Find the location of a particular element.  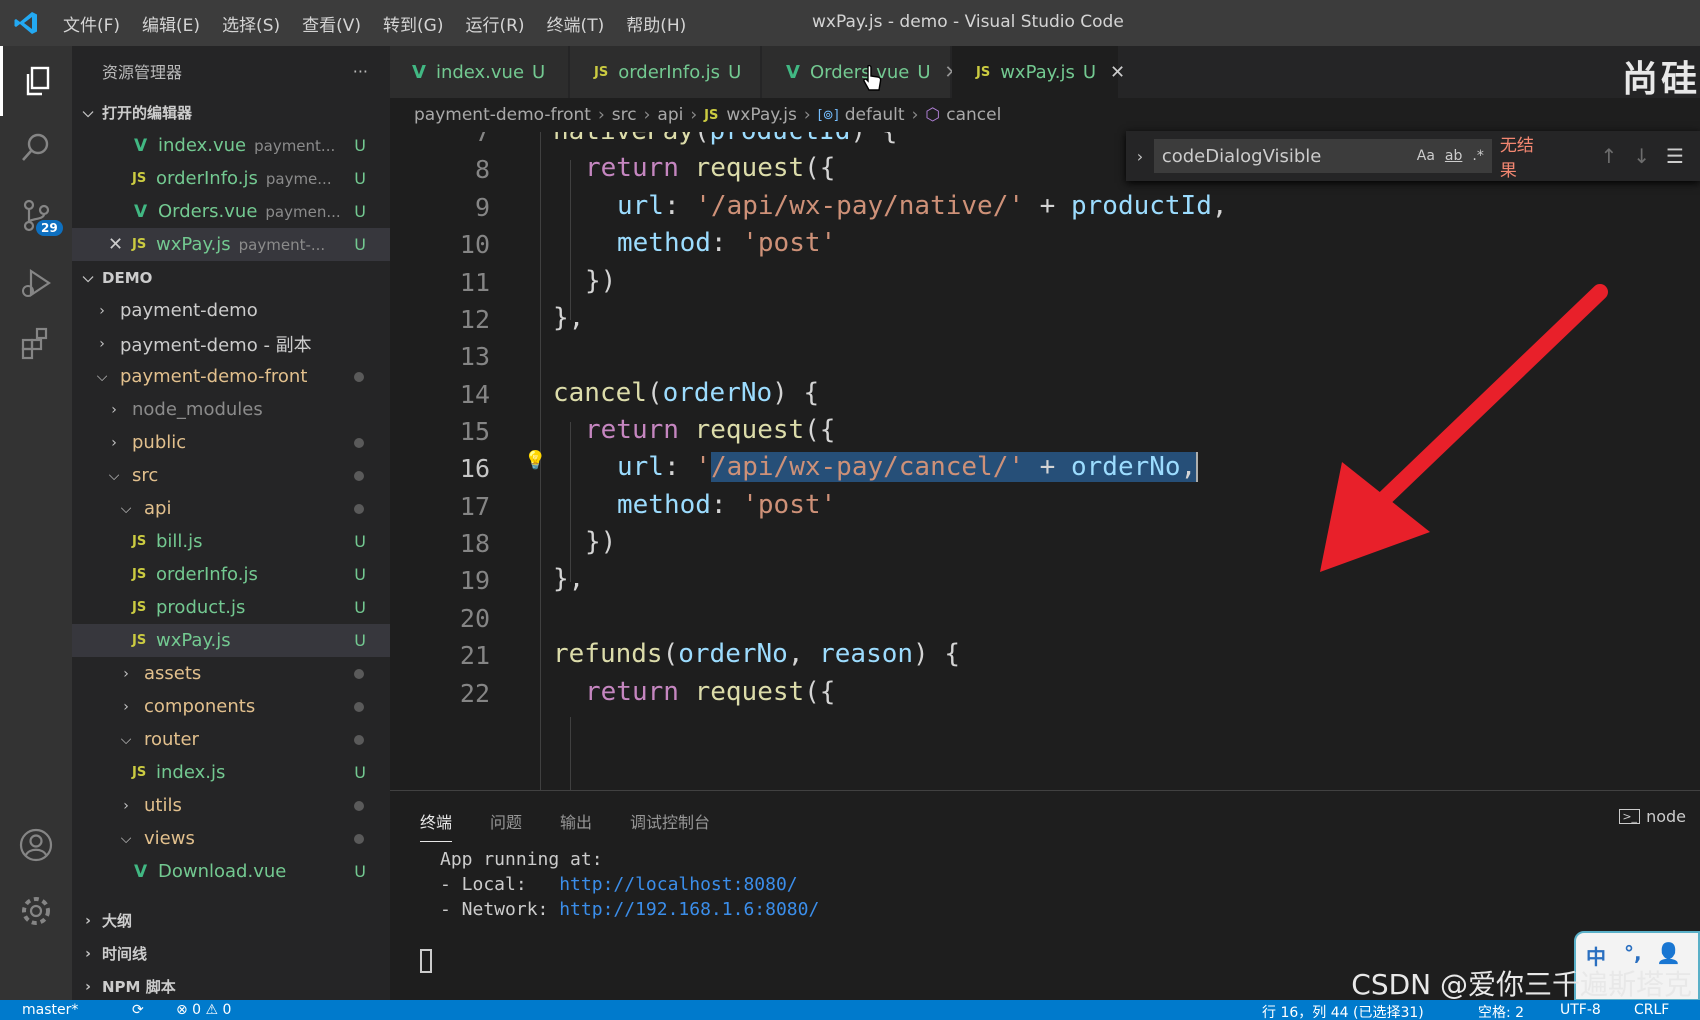

breadcrumb-item: payment-demo-front is located at coordinates (502, 115).